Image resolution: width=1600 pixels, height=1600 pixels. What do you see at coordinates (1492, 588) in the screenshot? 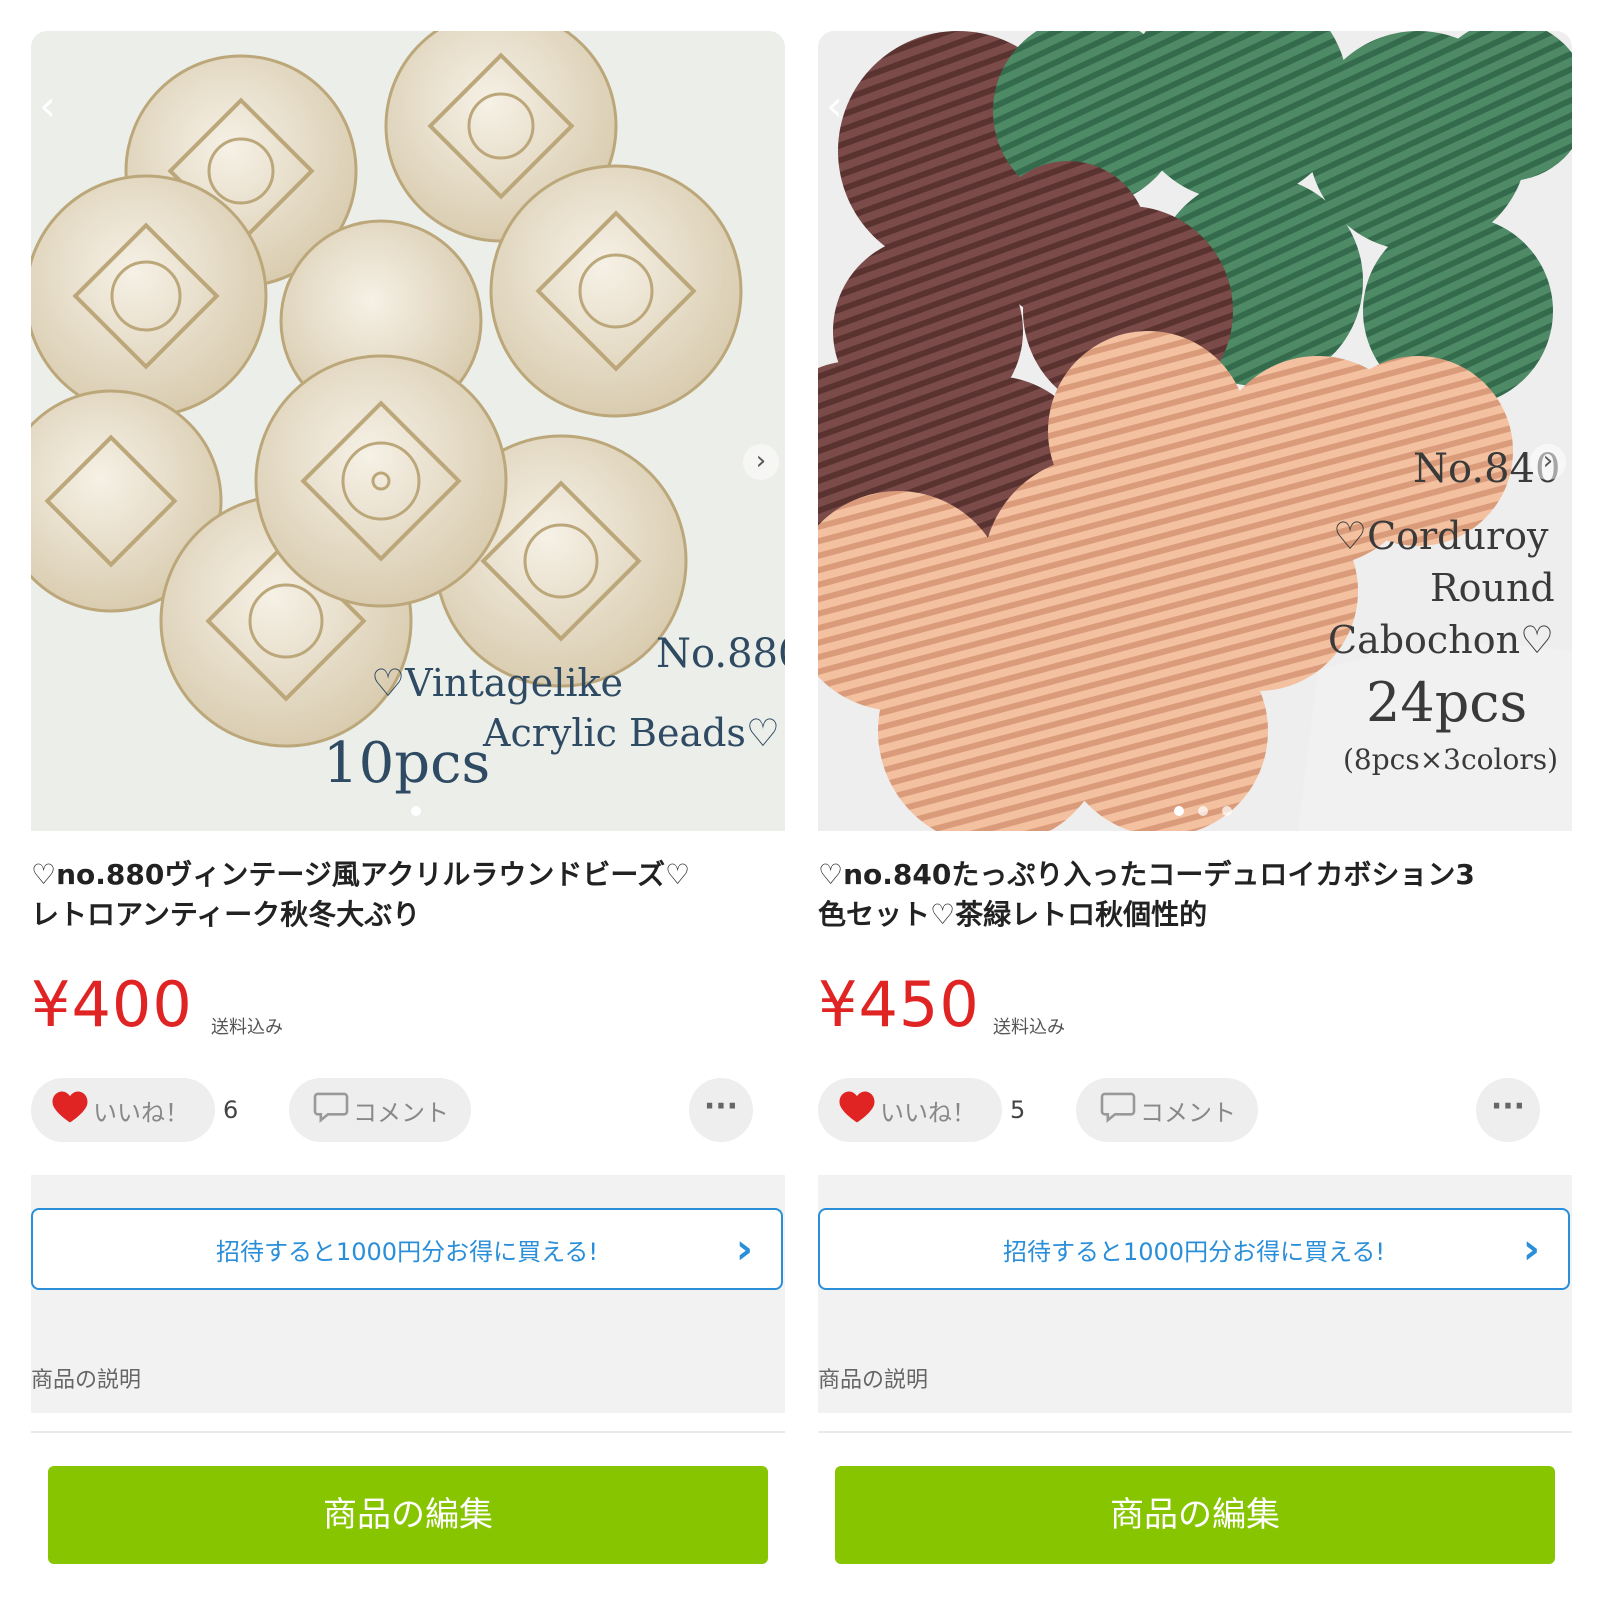
I see `overlay-line2: Round` at bounding box center [1492, 588].